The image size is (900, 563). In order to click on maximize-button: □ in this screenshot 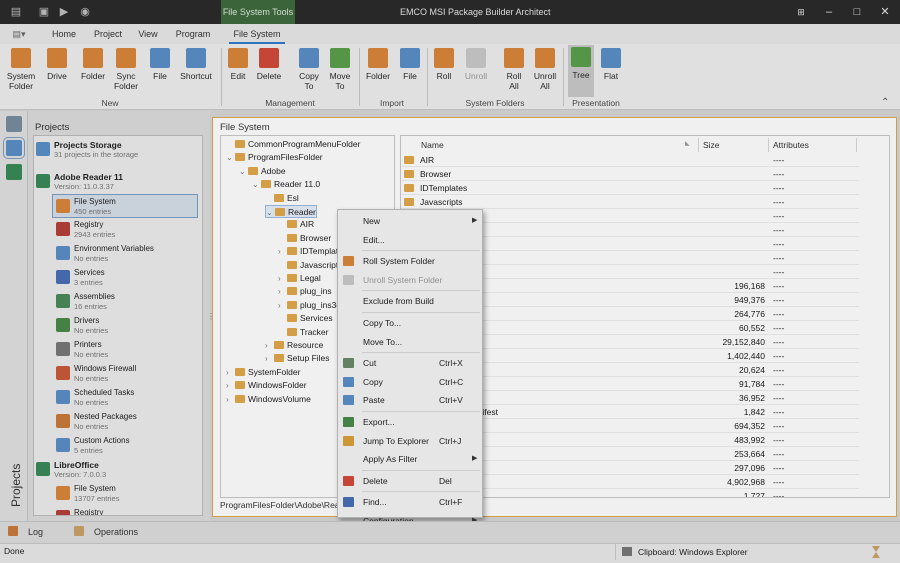, I will do `click(857, 12)`.